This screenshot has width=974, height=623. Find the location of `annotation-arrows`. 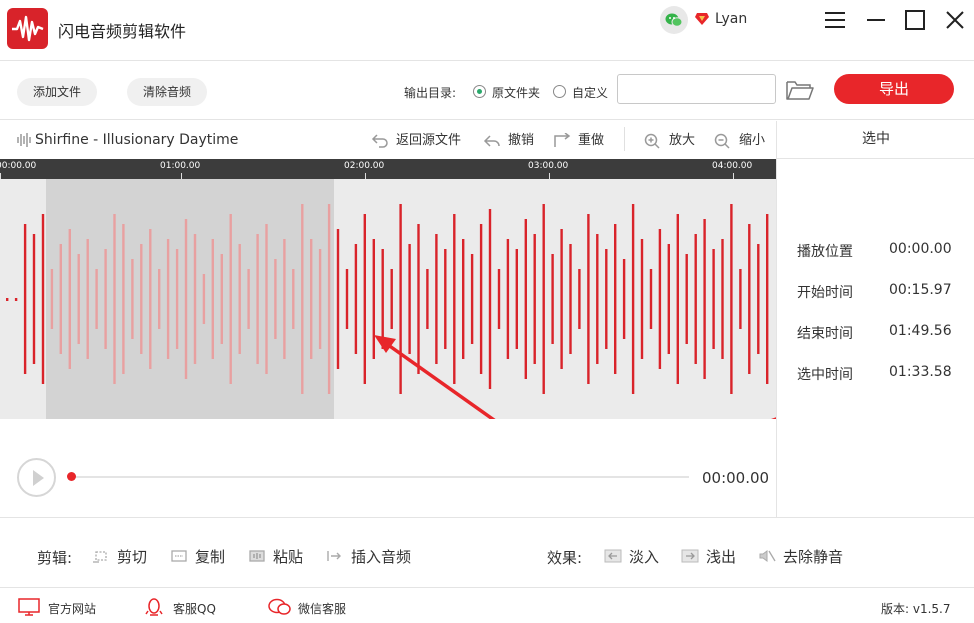

annotation-arrows is located at coordinates (575, 377).